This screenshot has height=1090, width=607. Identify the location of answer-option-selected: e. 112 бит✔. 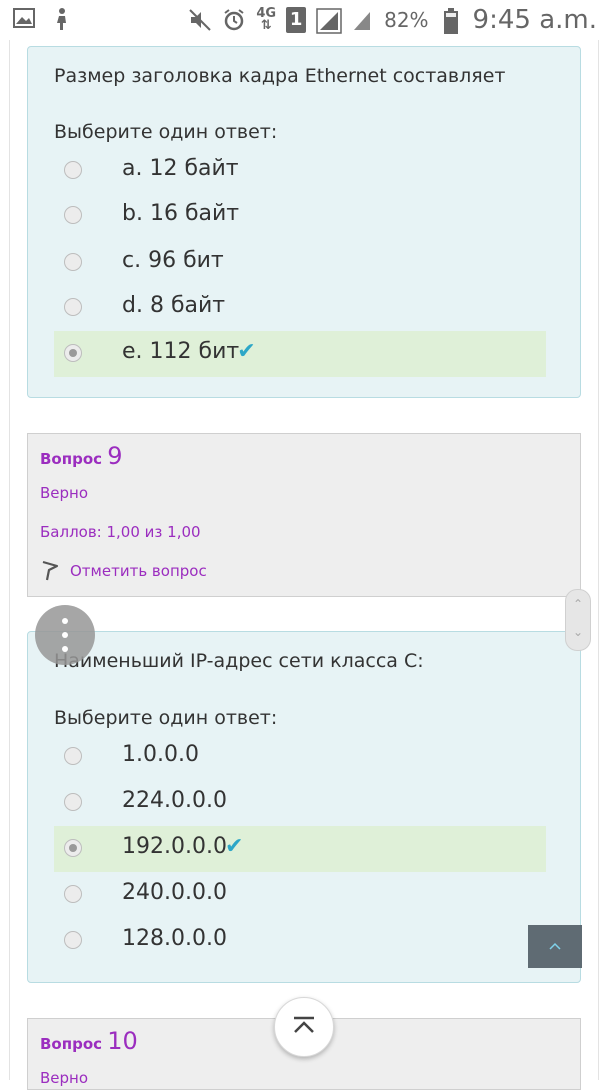
(300, 354).